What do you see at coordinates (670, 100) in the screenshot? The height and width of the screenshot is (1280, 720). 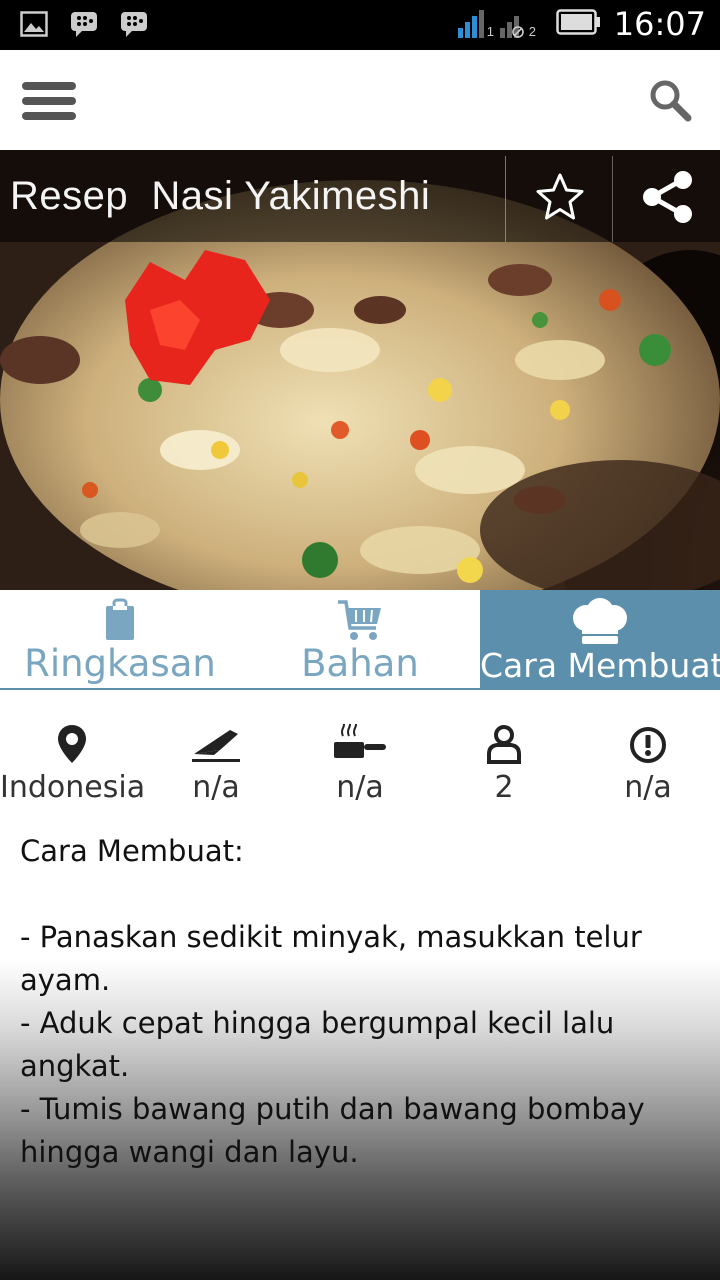 I see `search-button` at bounding box center [670, 100].